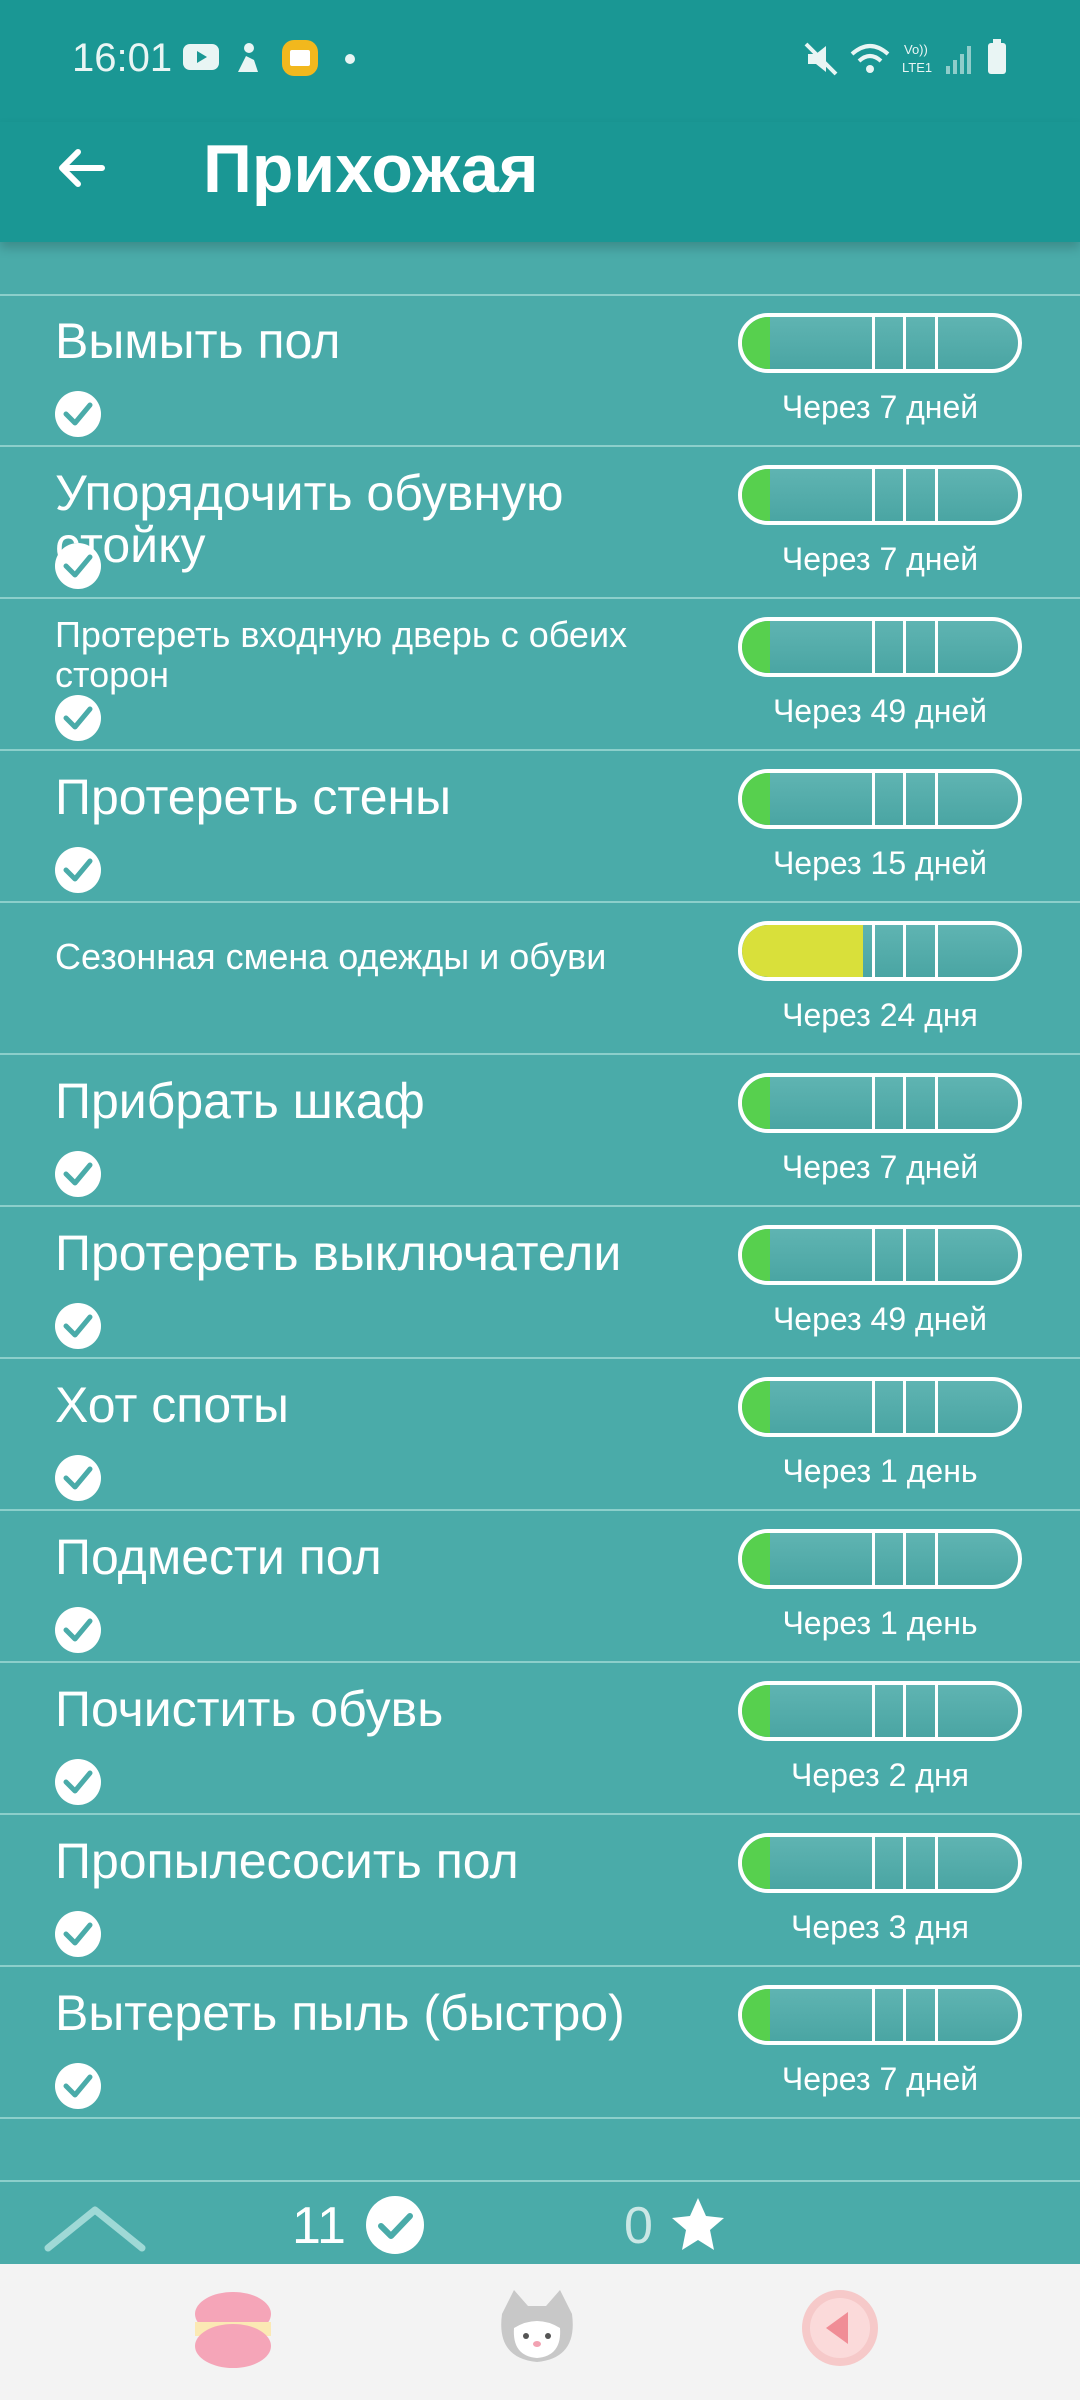 The width and height of the screenshot is (1080, 2400). Describe the element at coordinates (917, 67) in the screenshot. I see `svg-text: LTE1` at that location.